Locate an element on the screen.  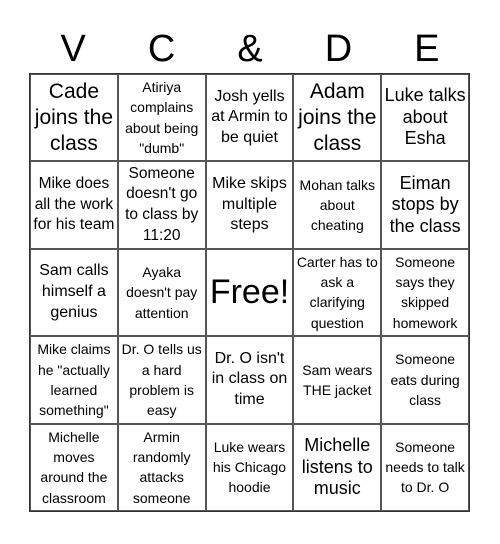
bingo-cell: Dr. O isn't in class on time is located at coordinates (249, 380).